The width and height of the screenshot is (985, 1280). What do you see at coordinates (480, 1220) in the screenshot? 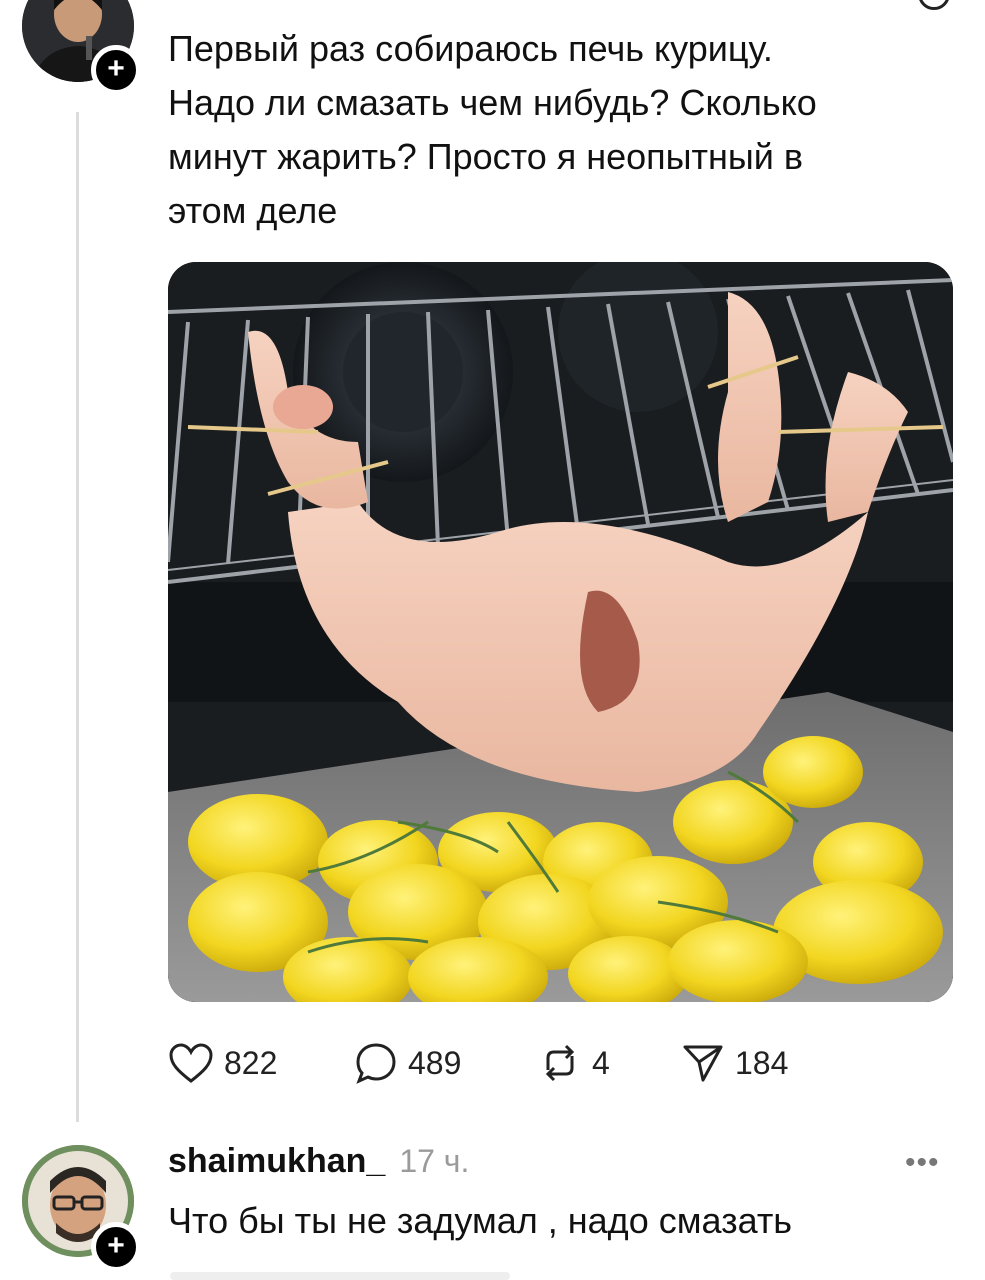
I see `reply-text: Что бы ты не задумал , надо смазать` at bounding box center [480, 1220].